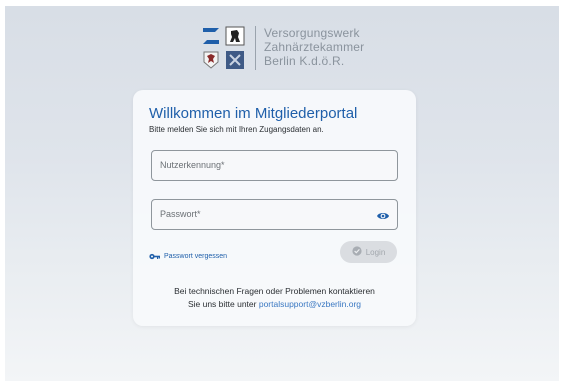 This screenshot has width=569, height=388. Describe the element at coordinates (357, 252) in the screenshot. I see `check-circle-icon` at that location.